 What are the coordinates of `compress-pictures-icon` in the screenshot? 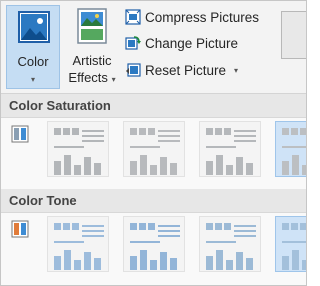 It's located at (133, 17).